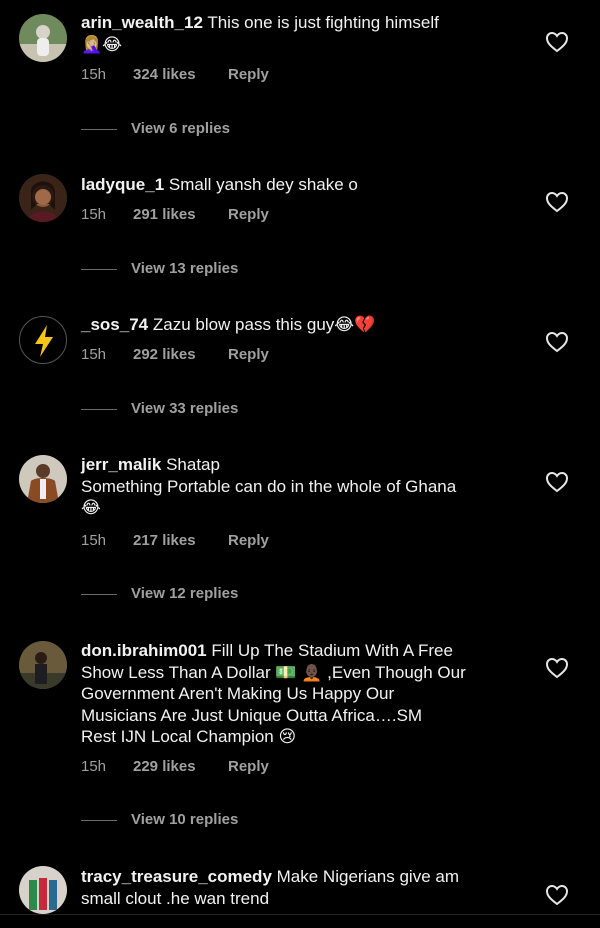 Image resolution: width=600 pixels, height=928 pixels. I want to click on comment-body: Zazu blow pass this guy, so click(243, 324).